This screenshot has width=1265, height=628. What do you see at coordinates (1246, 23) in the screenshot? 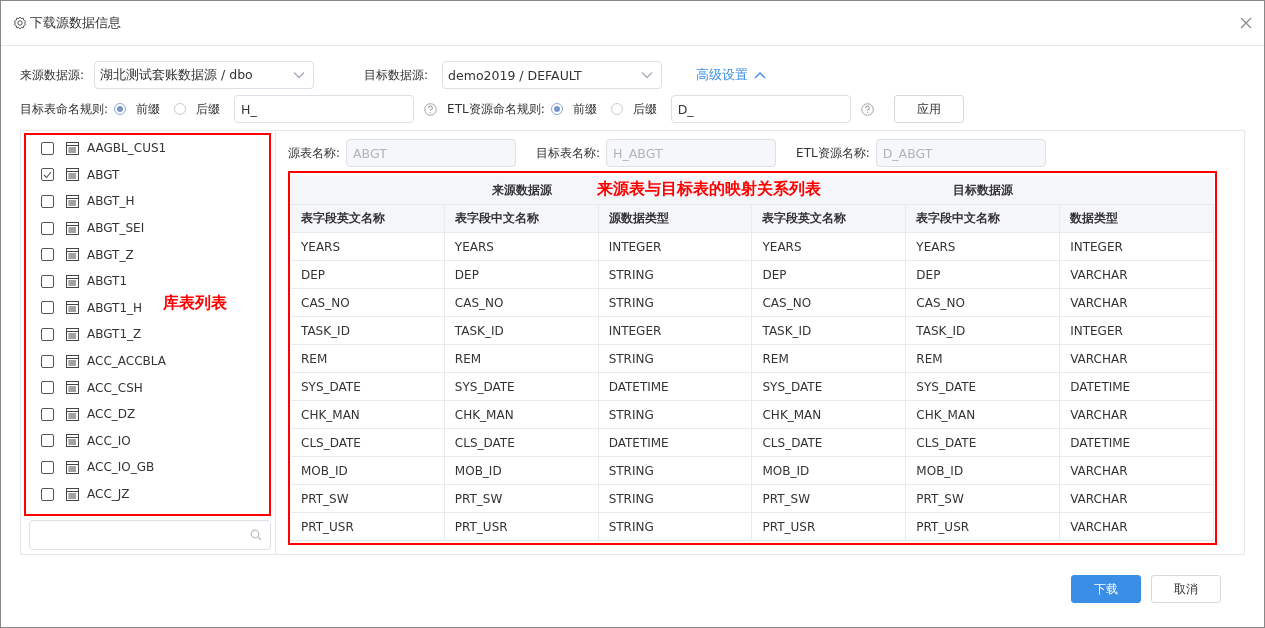
I see `close-icon` at bounding box center [1246, 23].